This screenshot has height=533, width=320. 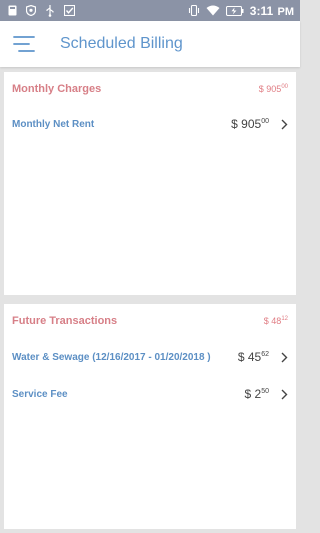 I want to click on check-icon, so click(x=69, y=10).